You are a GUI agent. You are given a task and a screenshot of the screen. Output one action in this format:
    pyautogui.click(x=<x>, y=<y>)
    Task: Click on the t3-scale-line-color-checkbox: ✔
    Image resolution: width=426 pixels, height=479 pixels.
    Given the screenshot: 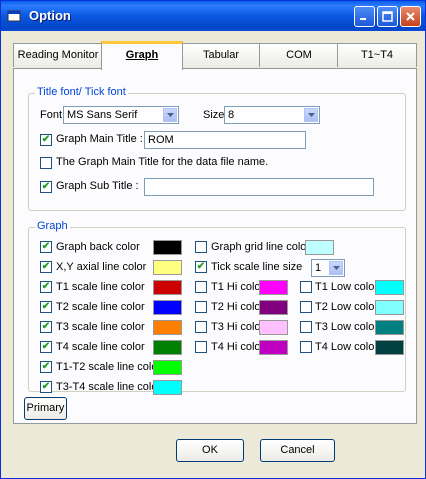 What is the action you would take?
    pyautogui.click(x=46, y=327)
    